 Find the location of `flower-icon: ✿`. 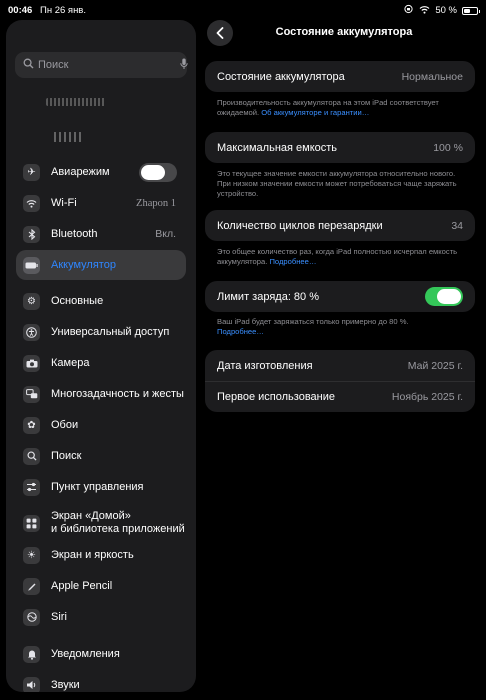

flower-icon: ✿ is located at coordinates (31, 425).